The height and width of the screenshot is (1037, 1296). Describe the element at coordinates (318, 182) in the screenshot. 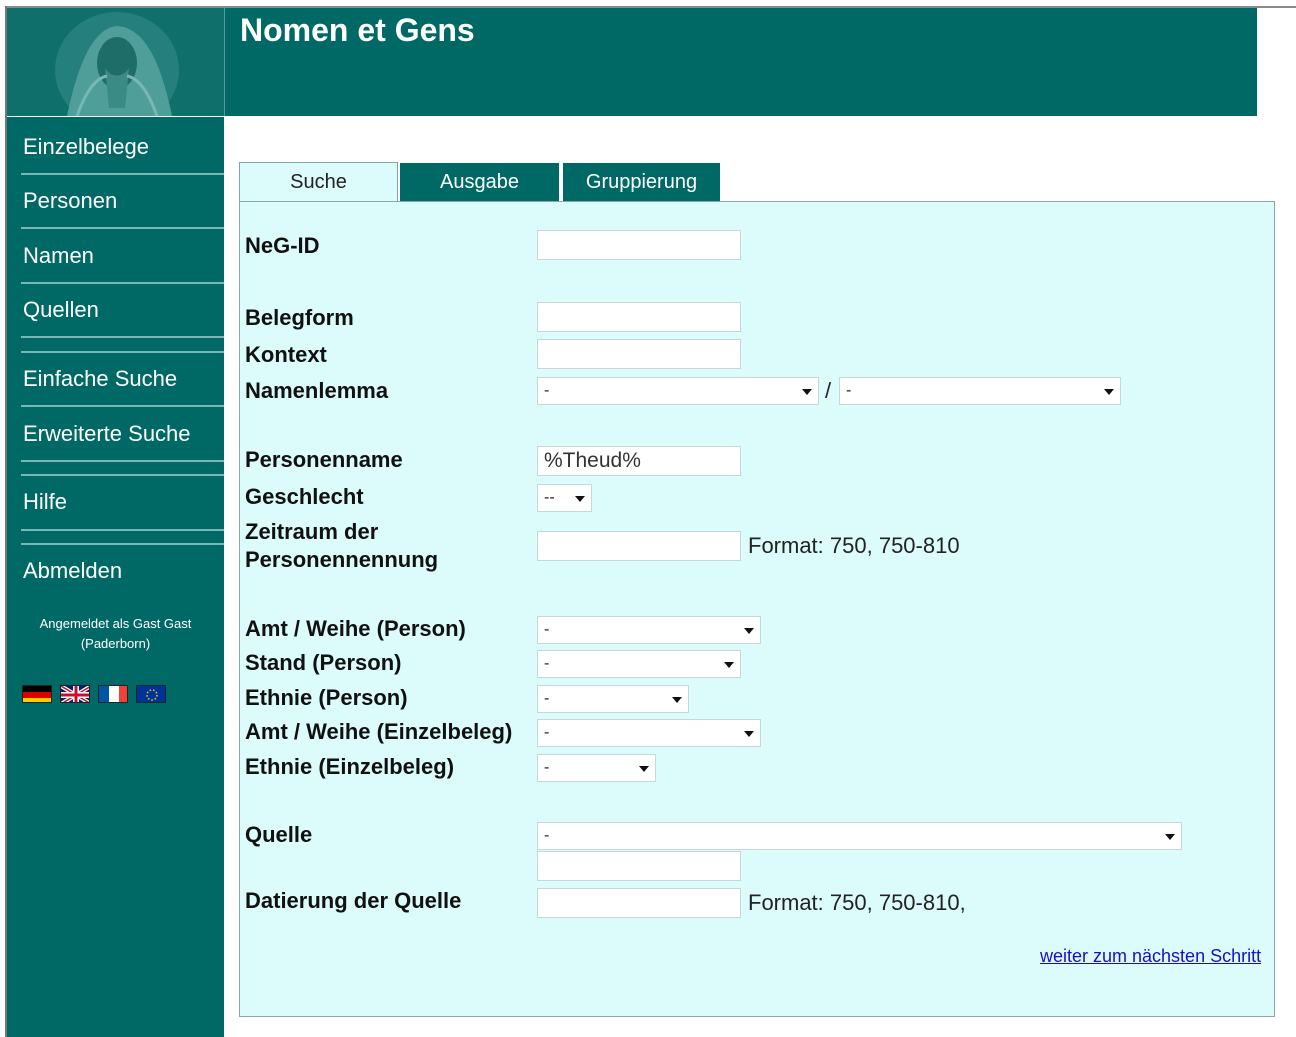

I see `tab-suche: Suche` at that location.